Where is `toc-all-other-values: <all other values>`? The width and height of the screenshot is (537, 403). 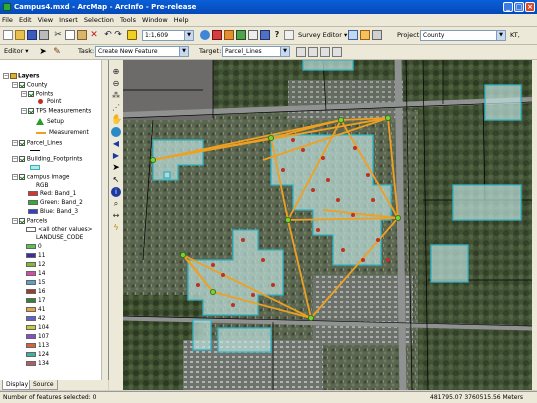
toc-all-other-values: <all other values> is located at coordinates (59, 230).